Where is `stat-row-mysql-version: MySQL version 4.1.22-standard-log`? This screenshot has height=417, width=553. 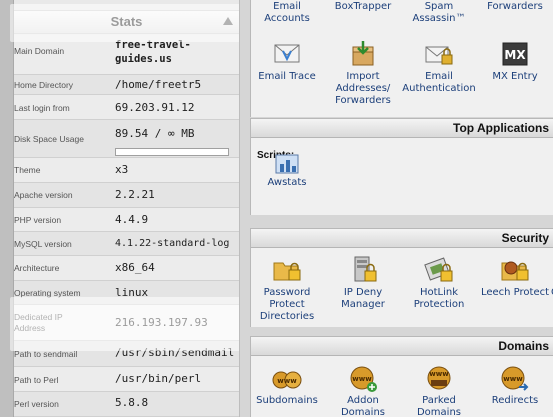 stat-row-mysql-version: MySQL version 4.1.22-standard-log is located at coordinates (126, 244).